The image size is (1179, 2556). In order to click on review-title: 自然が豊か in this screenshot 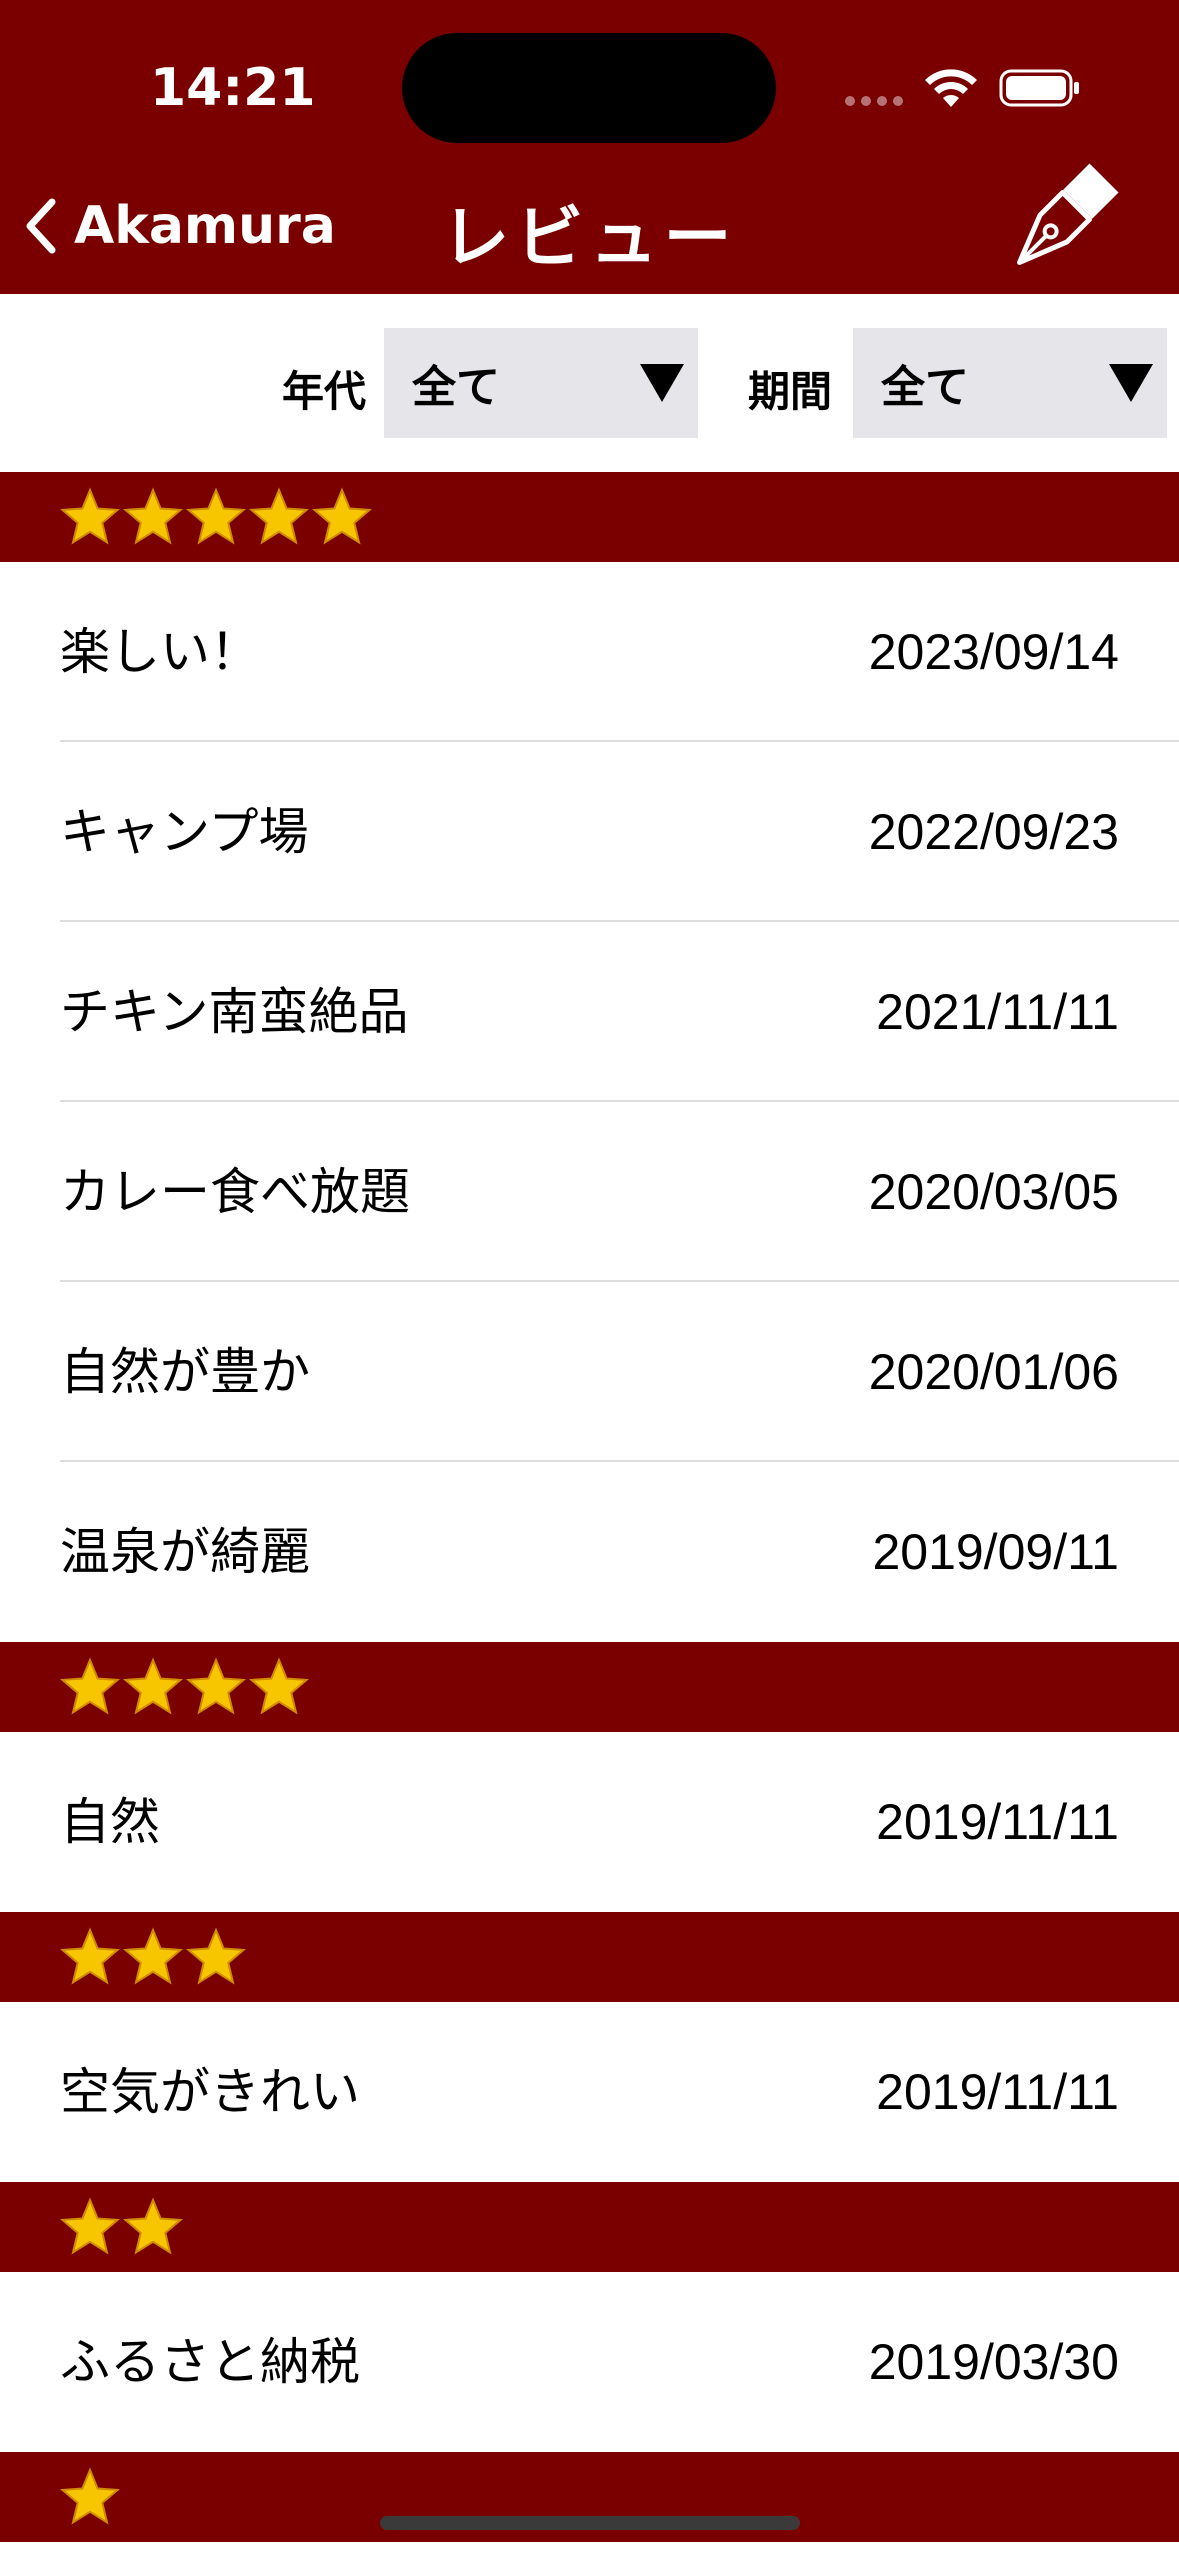, I will do `click(185, 1372)`.